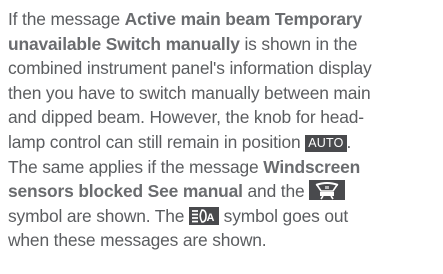 This screenshot has width=443, height=274. Describe the element at coordinates (137, 240) in the screenshot. I see `text-line-10: when these messages are shown.` at that location.